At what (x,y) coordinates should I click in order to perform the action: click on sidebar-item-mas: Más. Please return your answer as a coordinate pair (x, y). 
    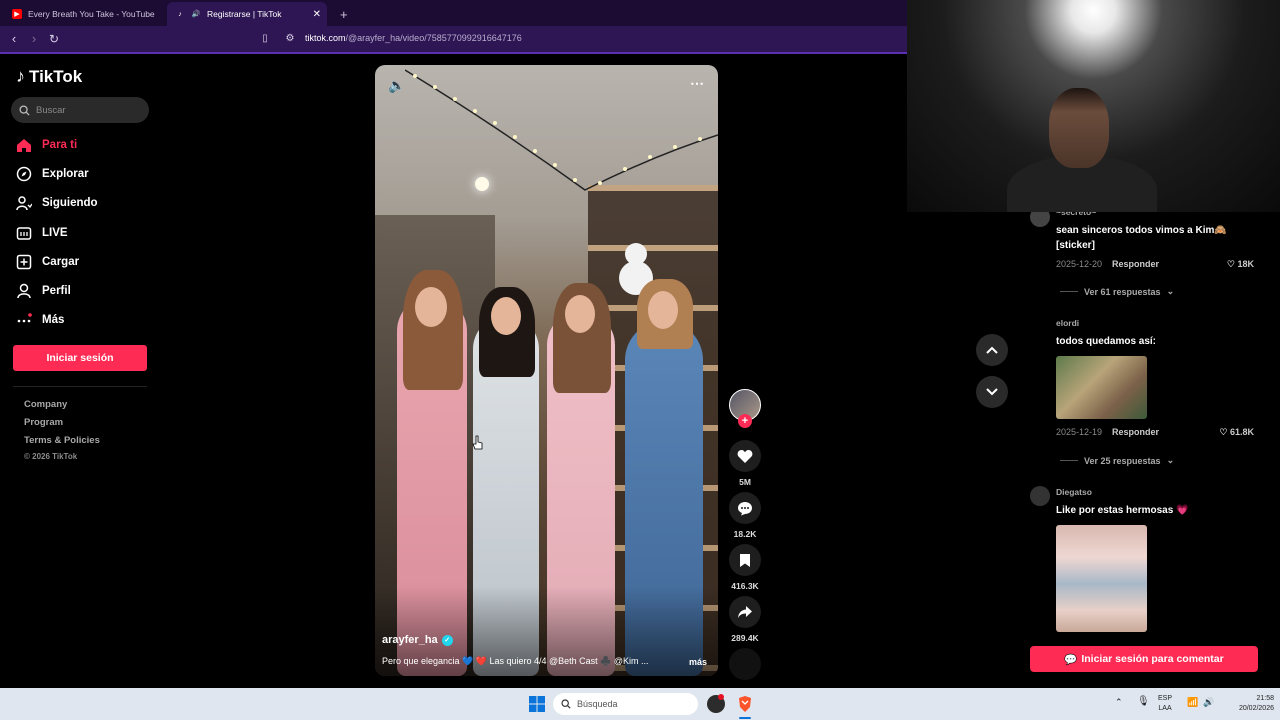
    Looking at the image, I should click on (40, 320).